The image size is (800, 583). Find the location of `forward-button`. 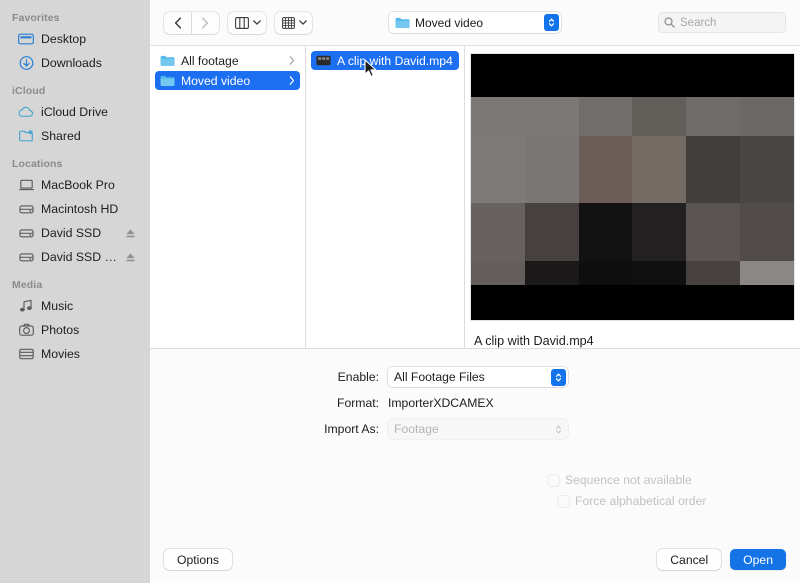

forward-button is located at coordinates (205, 23).